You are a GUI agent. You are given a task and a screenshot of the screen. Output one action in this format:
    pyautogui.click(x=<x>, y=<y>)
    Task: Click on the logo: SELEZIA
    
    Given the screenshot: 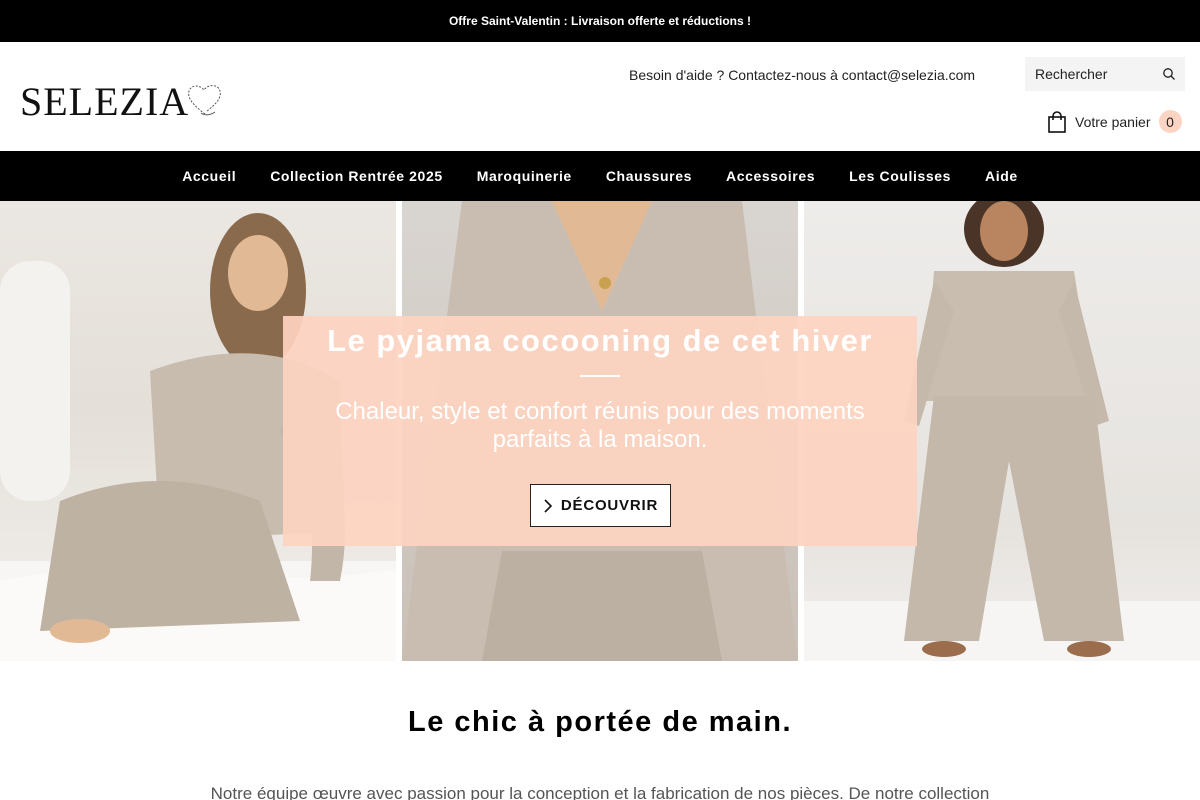 What is the action you would take?
    pyautogui.click(x=122, y=101)
    